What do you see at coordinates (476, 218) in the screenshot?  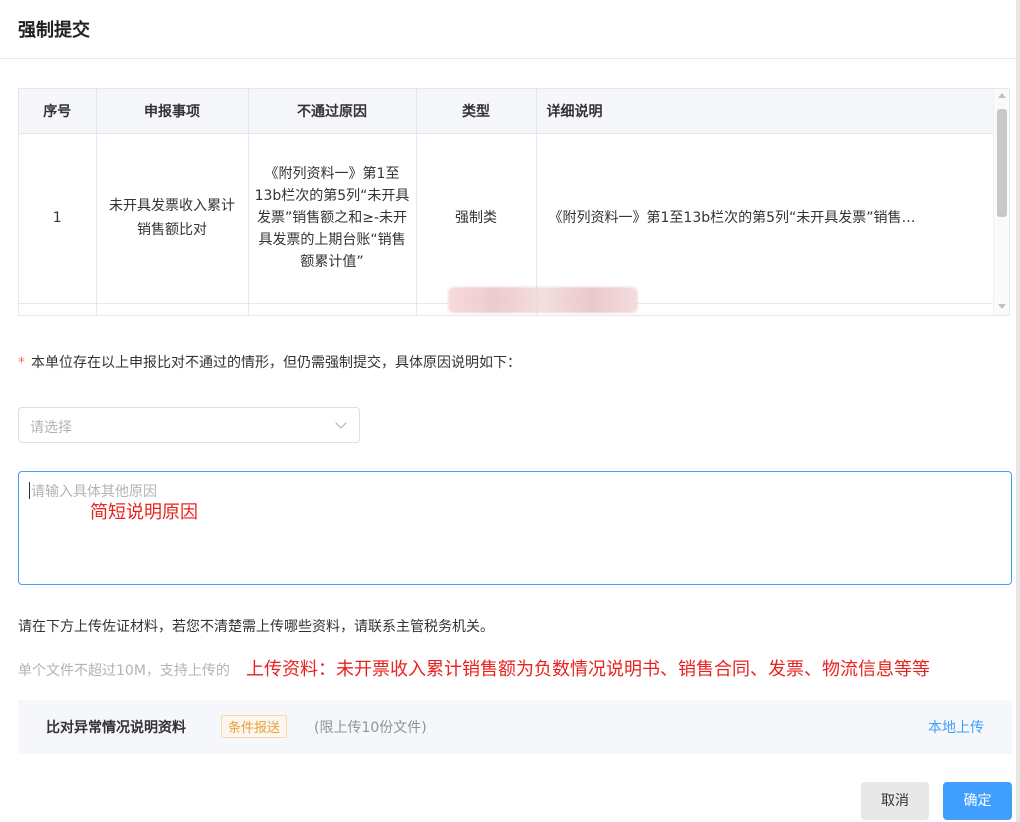 I see `cell-type: 强制类` at bounding box center [476, 218].